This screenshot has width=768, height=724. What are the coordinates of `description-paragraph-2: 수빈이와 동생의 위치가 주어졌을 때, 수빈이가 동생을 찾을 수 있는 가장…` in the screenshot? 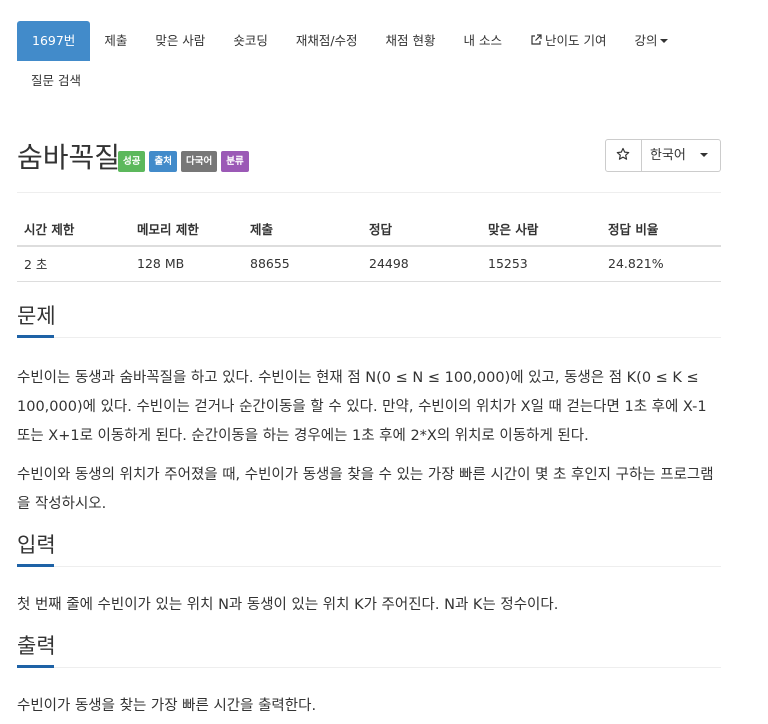 It's located at (365, 489).